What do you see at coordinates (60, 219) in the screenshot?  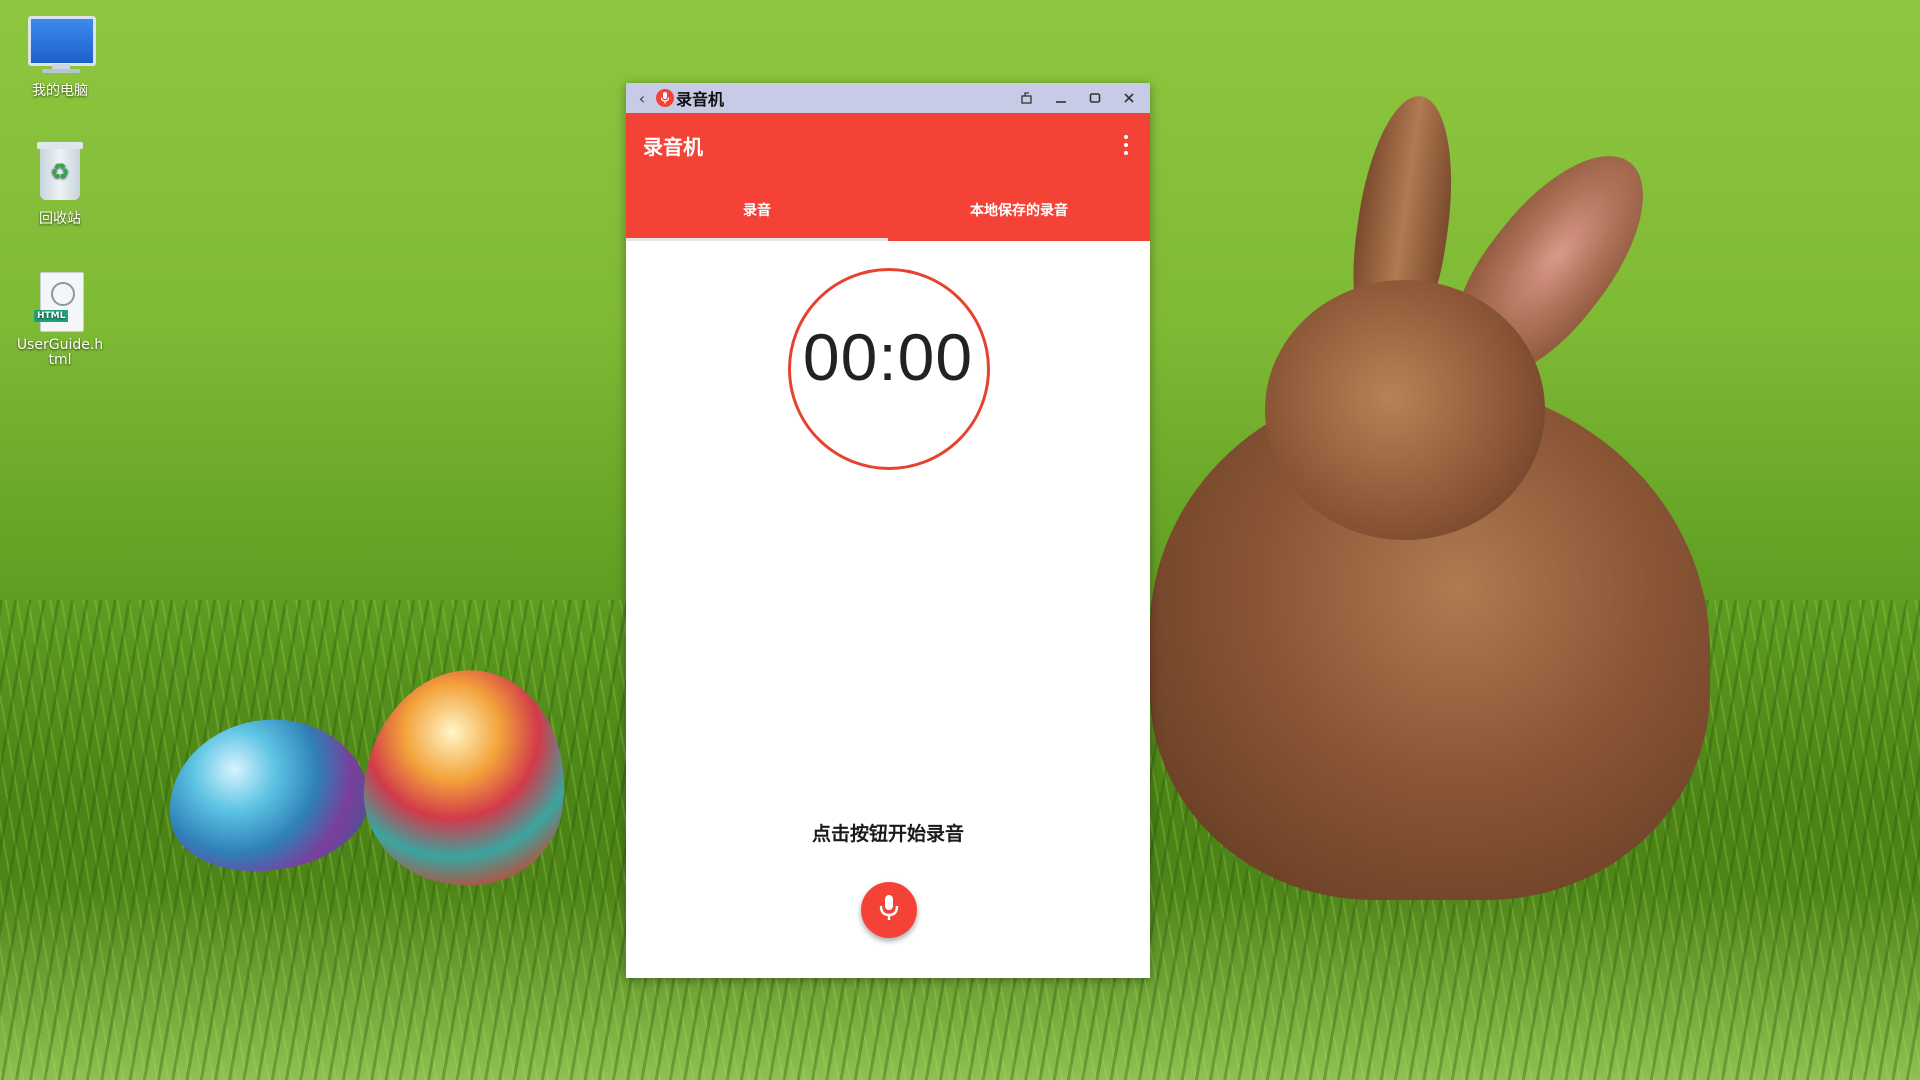 I see `desktop-icon-label: 回收站` at bounding box center [60, 219].